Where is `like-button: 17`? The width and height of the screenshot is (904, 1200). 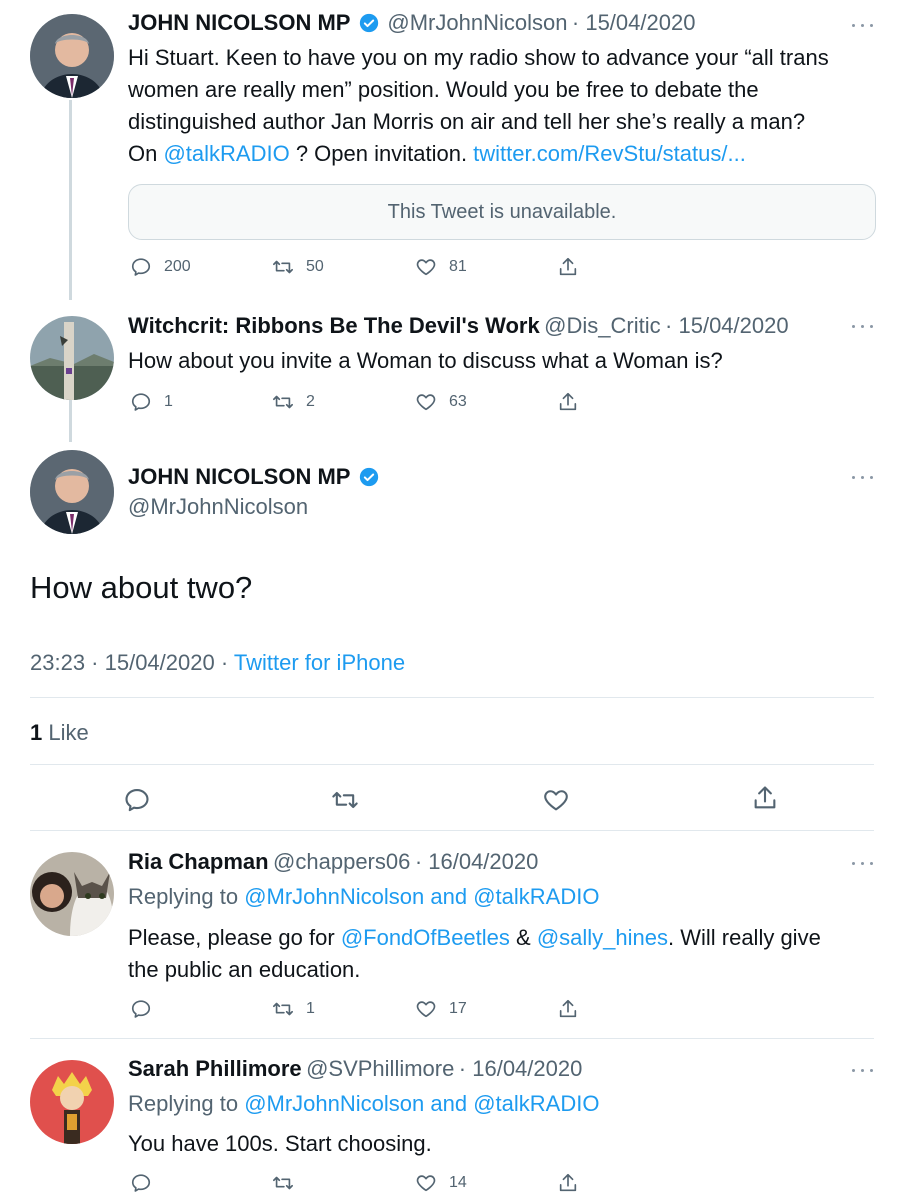
like-button: 17 is located at coordinates (441, 1009).